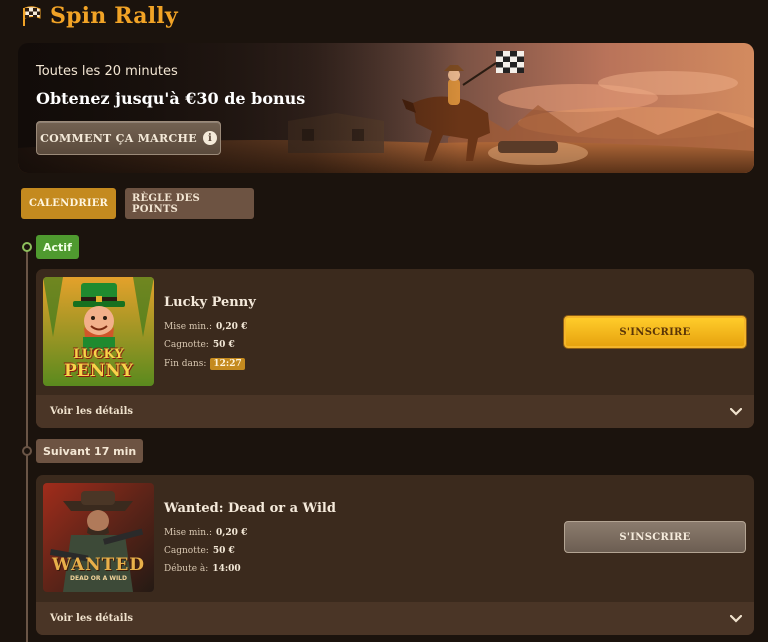 This screenshot has height=642, width=768. I want to click on end-time-row: Fin dans: 12:27, so click(204, 364).